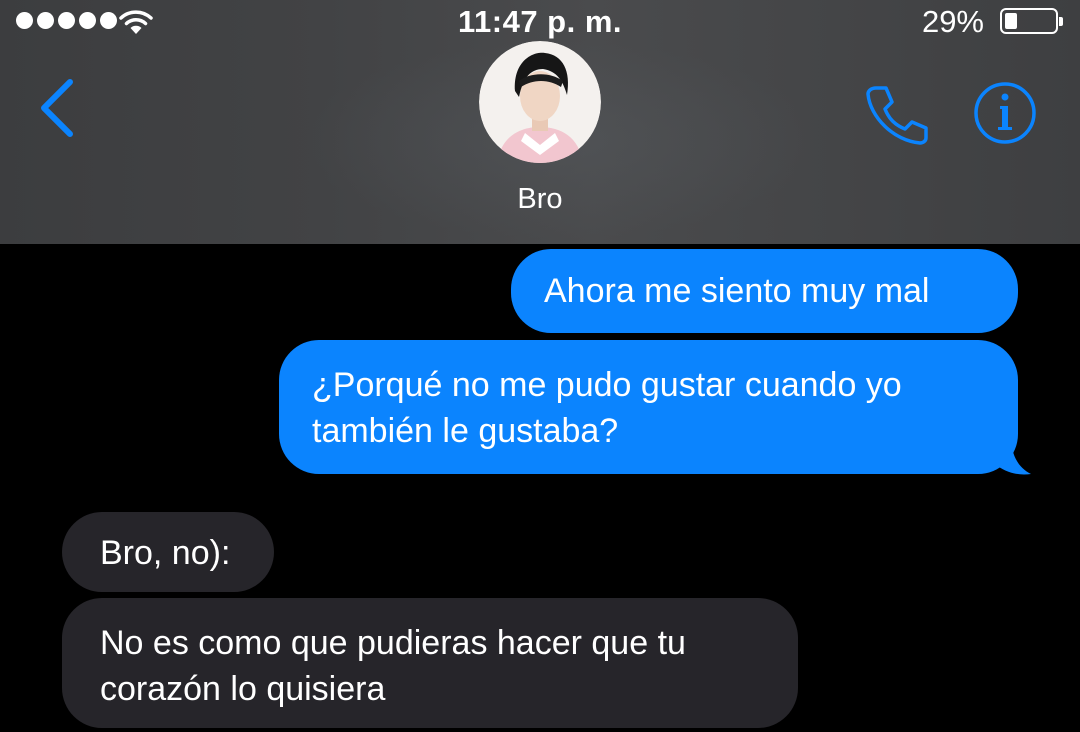  What do you see at coordinates (1031, 21) in the screenshot?
I see `battery-icon` at bounding box center [1031, 21].